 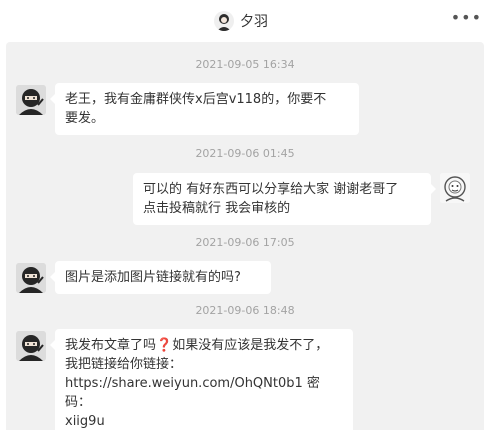 I want to click on contact-title: 夕羽, so click(x=241, y=21).